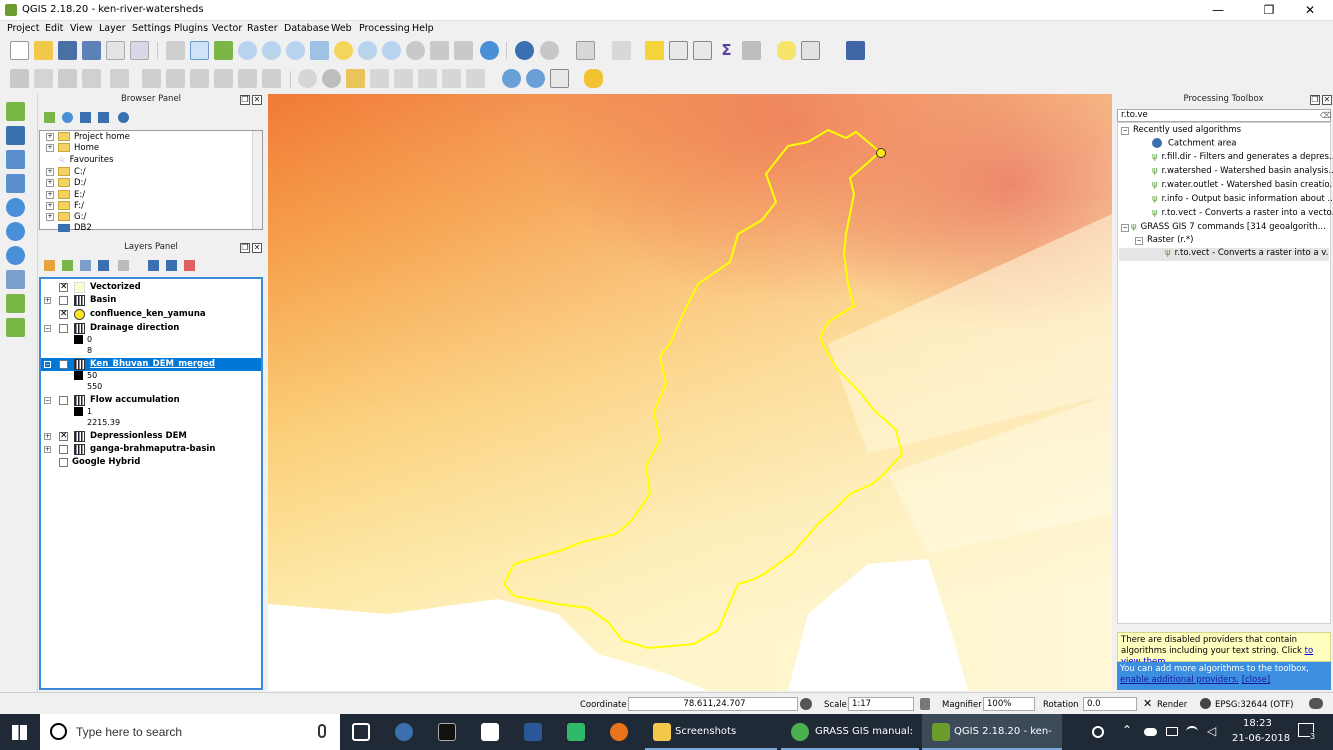  I want to click on filter-expression-icon, so click(123, 265).